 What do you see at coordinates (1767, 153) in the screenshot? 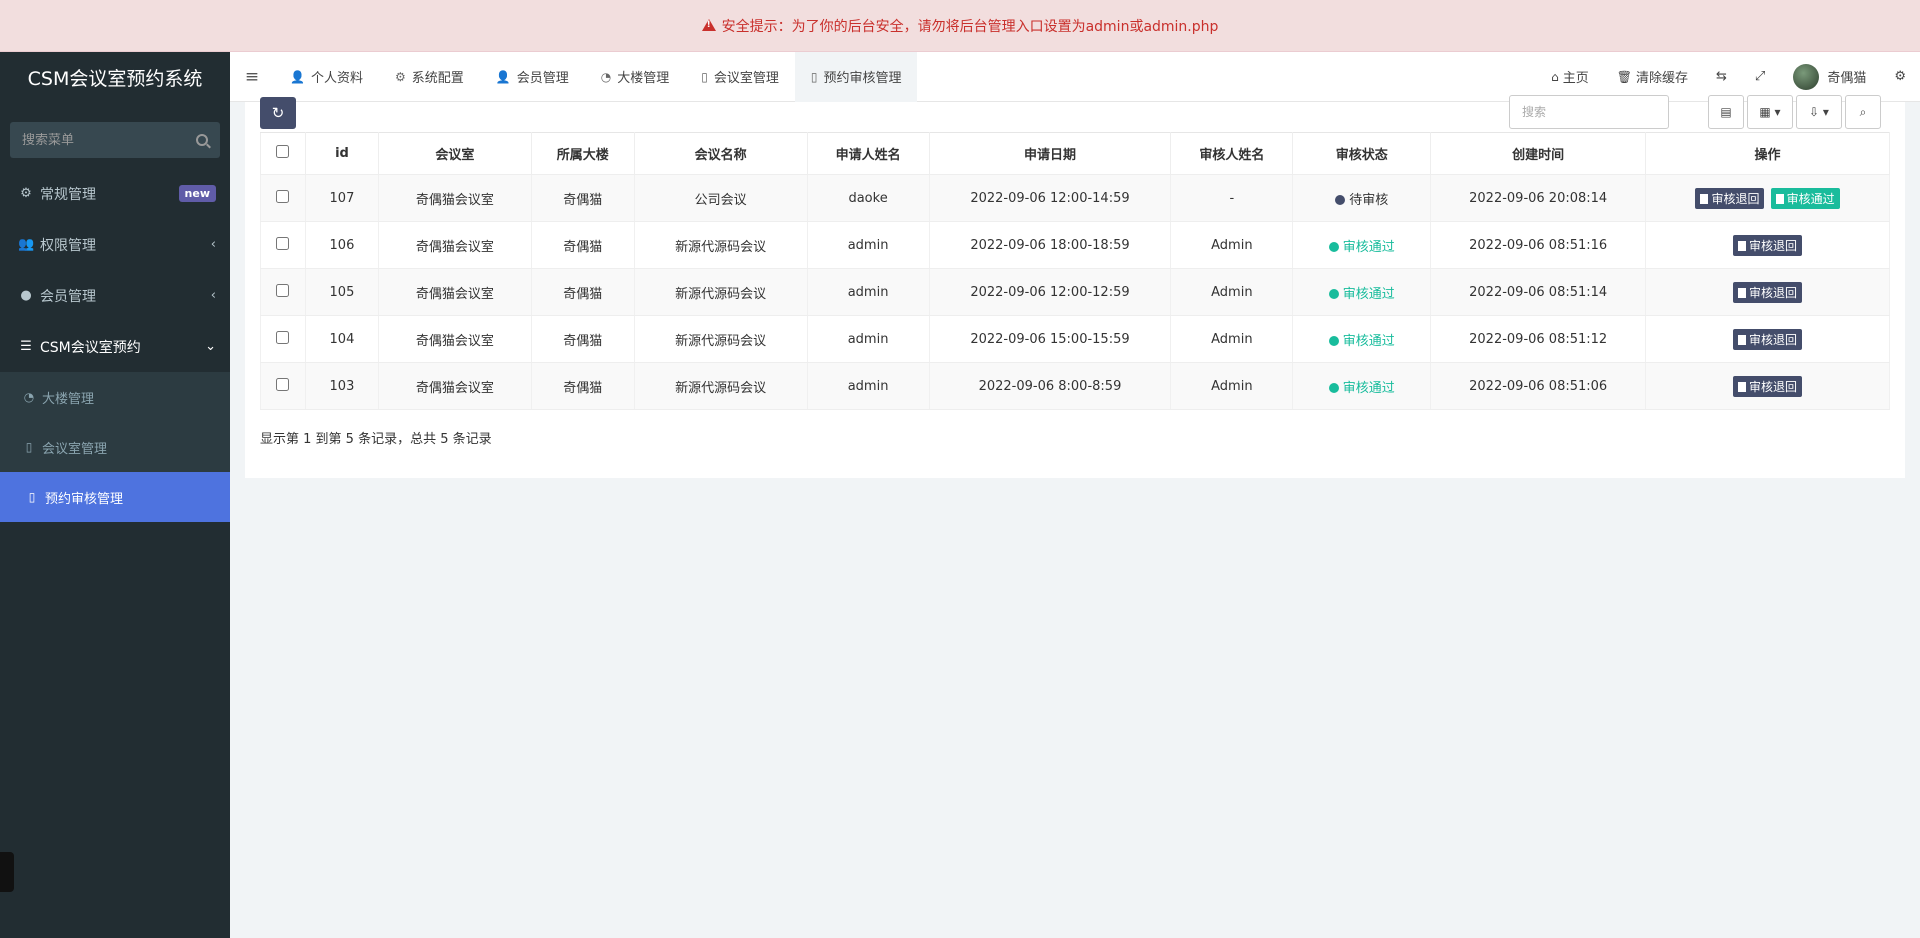
I see `column-header-actions: 操作` at bounding box center [1767, 153].